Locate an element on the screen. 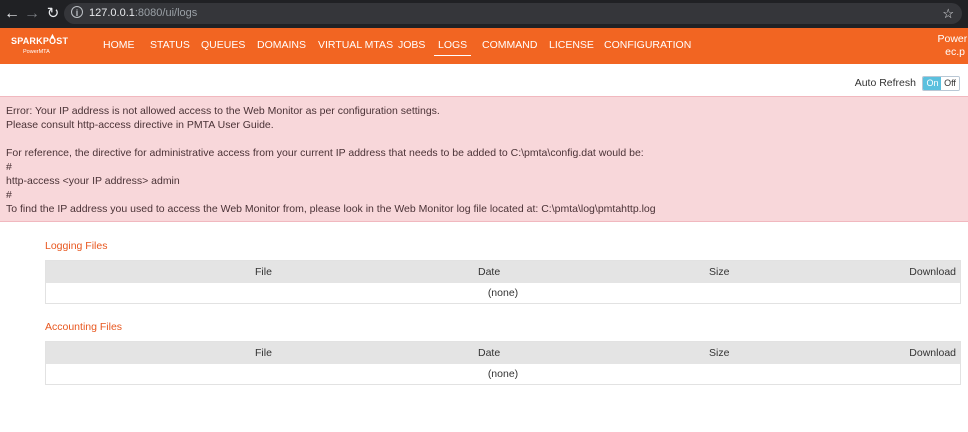 Image resolution: width=968 pixels, height=432 pixels. logging-files-table: File Date Size Download (none) is located at coordinates (503, 282).